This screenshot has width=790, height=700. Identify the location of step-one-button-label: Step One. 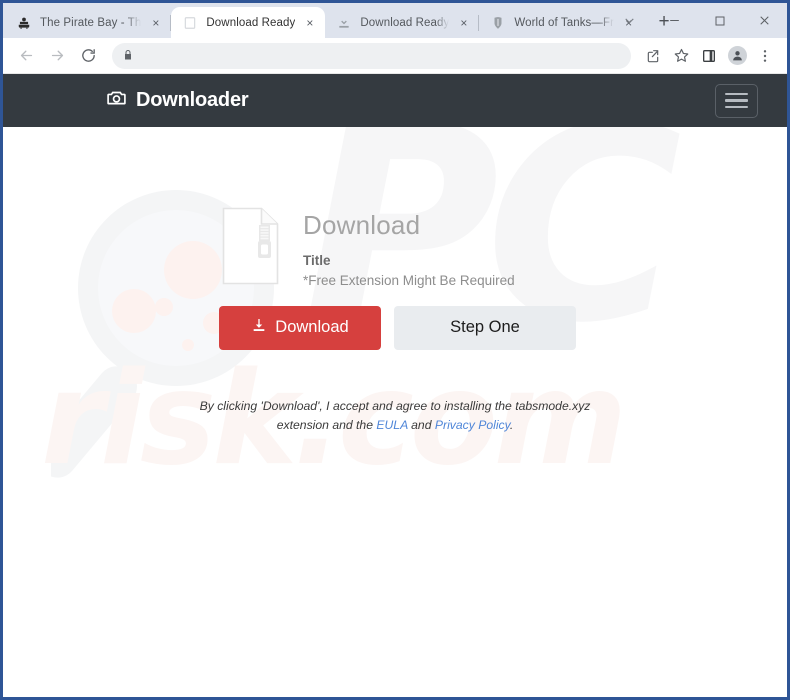
(485, 327).